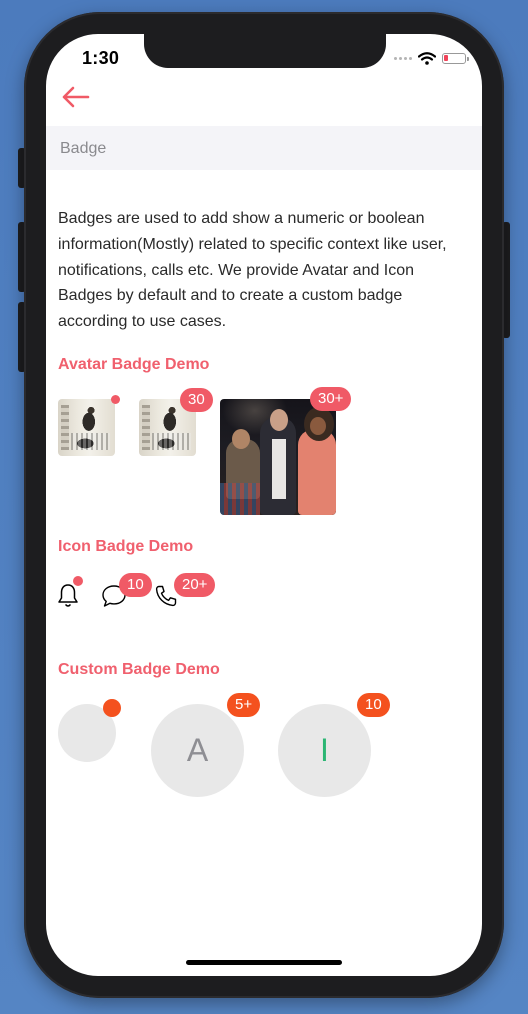 The image size is (528, 1014). What do you see at coordinates (196, 400) in the screenshot?
I see `avatar-count-badge: 30` at bounding box center [196, 400].